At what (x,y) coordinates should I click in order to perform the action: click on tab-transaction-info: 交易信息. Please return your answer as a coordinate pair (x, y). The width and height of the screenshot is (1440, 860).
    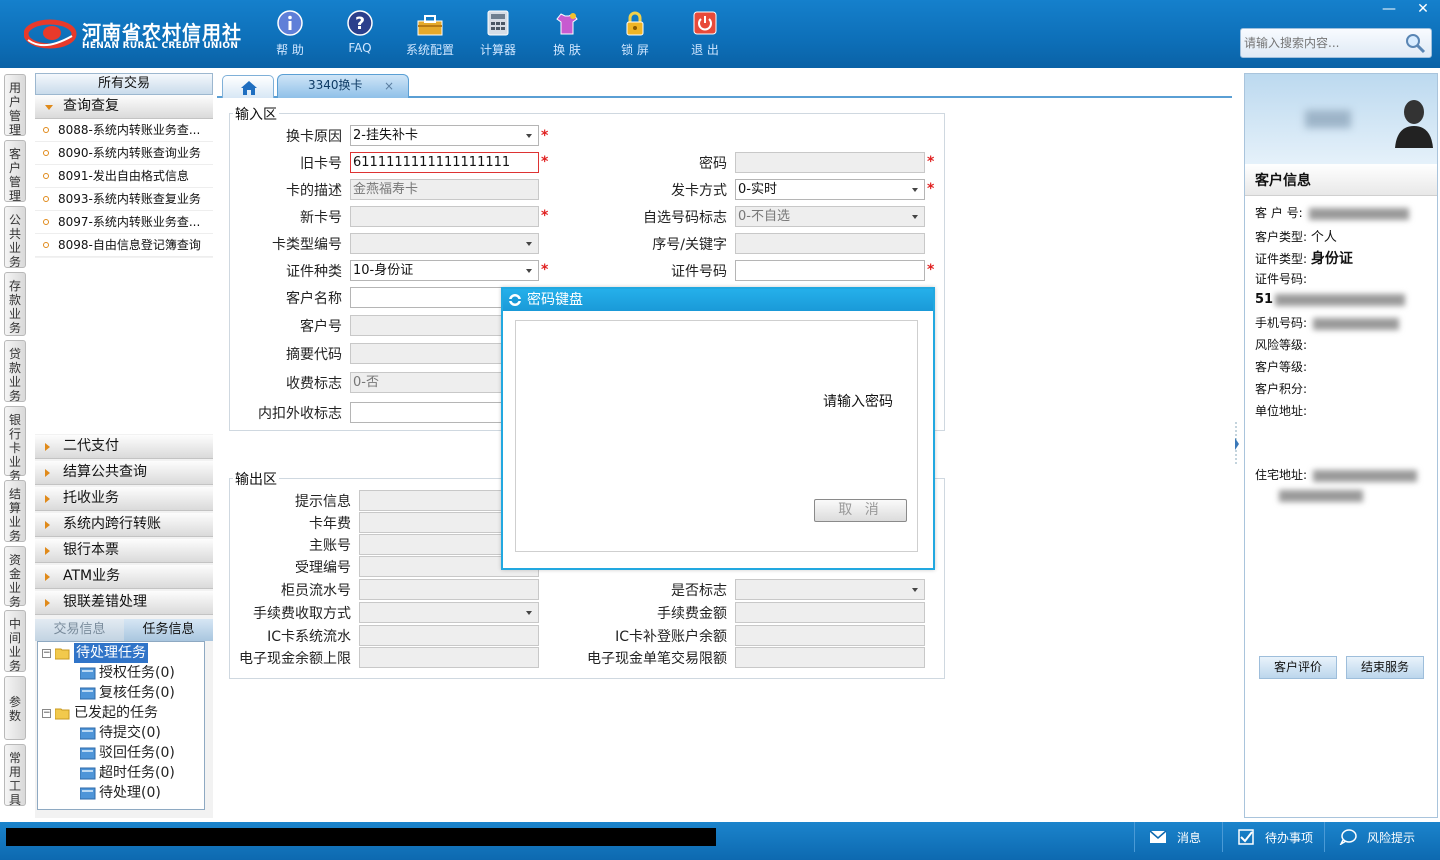
    Looking at the image, I should click on (79, 630).